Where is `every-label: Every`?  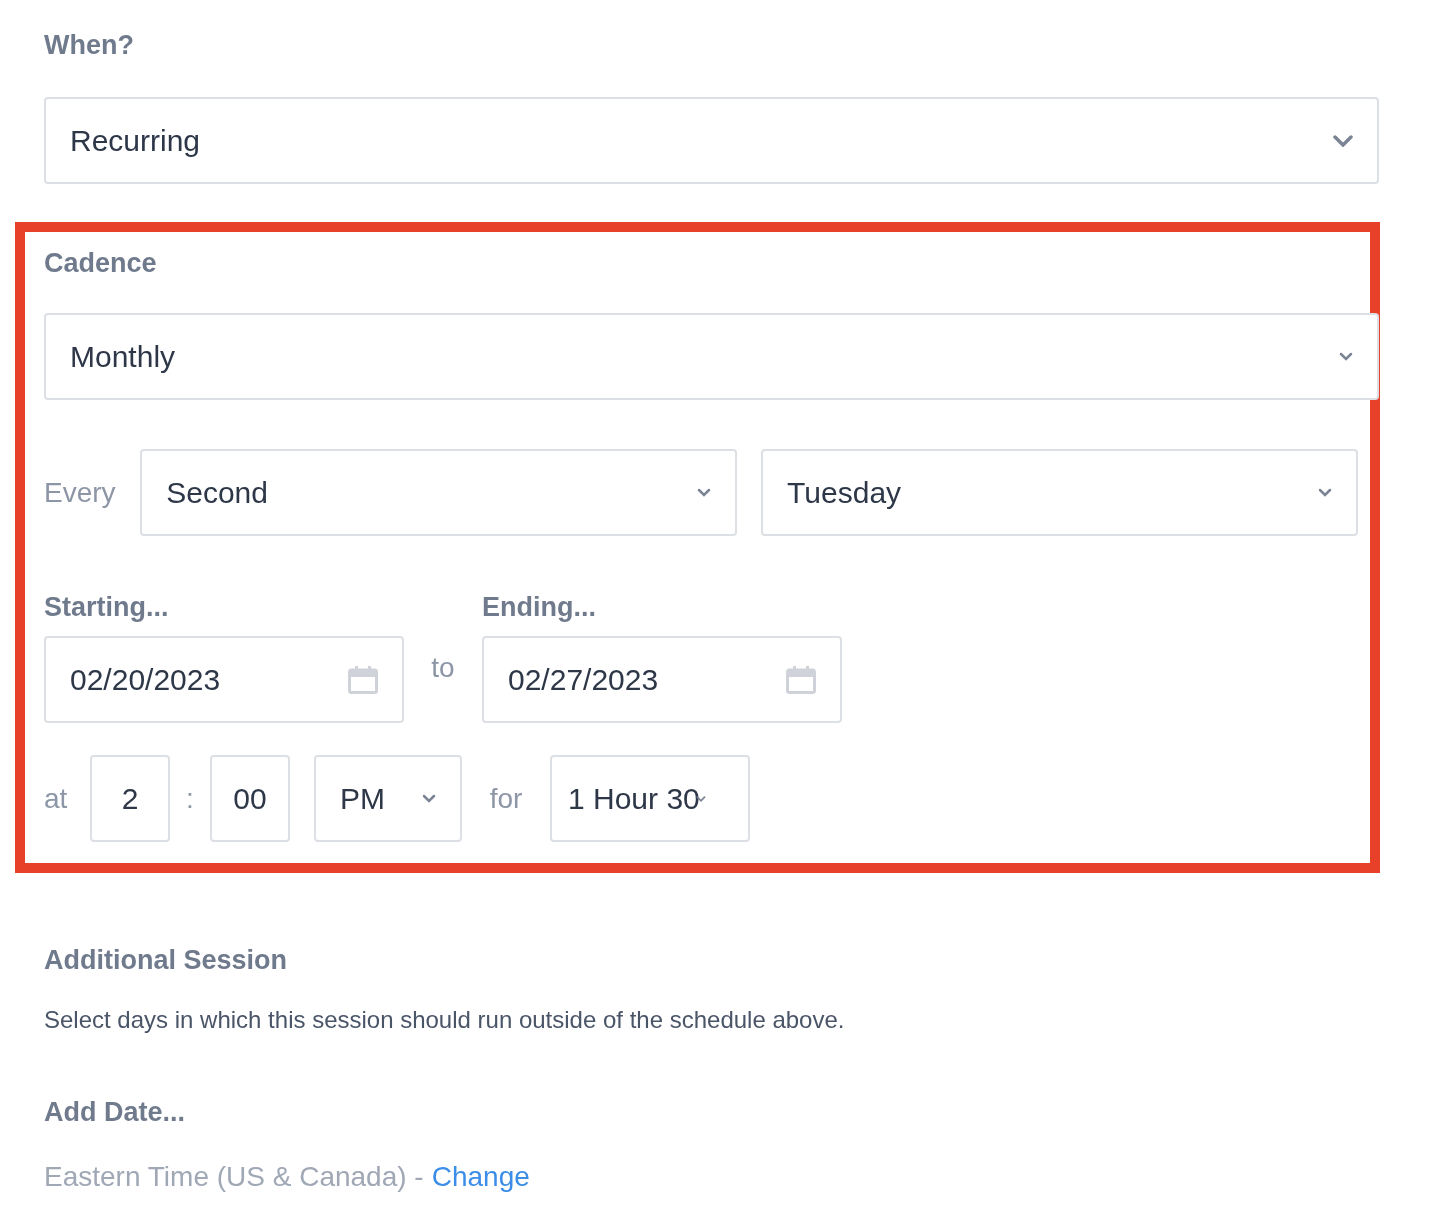 every-label: Every is located at coordinates (80, 492).